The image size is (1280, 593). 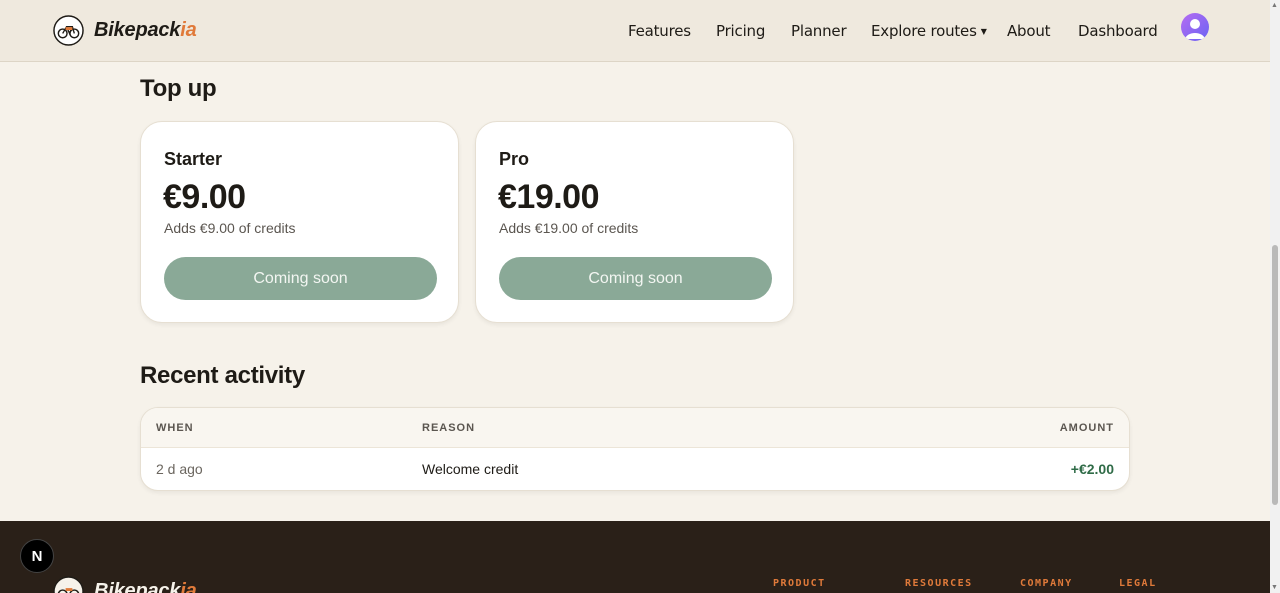 I want to click on plan-price: €9.00, so click(x=204, y=197).